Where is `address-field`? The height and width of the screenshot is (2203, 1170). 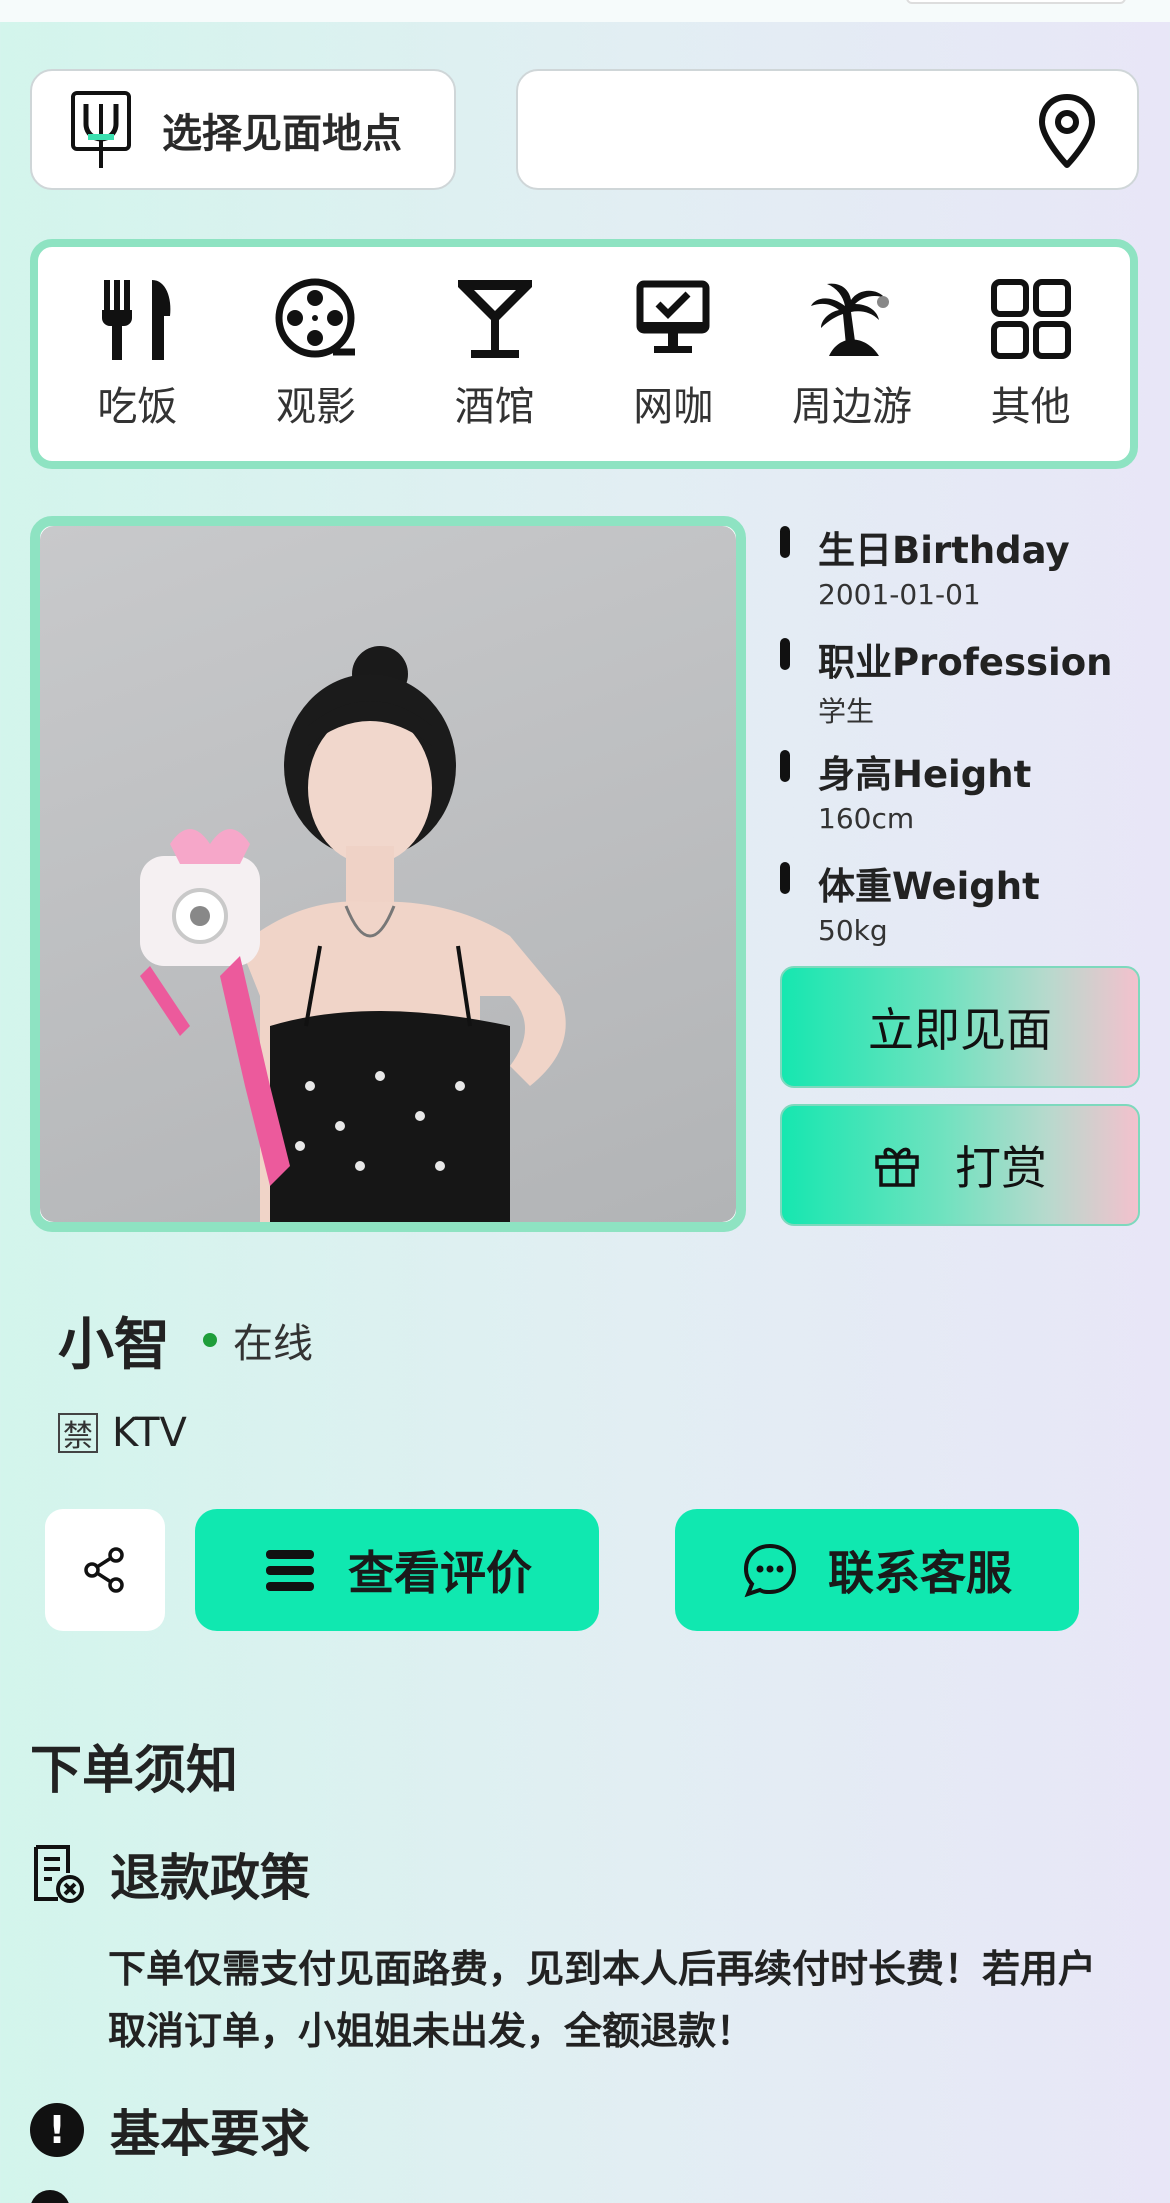 address-field is located at coordinates (827, 129).